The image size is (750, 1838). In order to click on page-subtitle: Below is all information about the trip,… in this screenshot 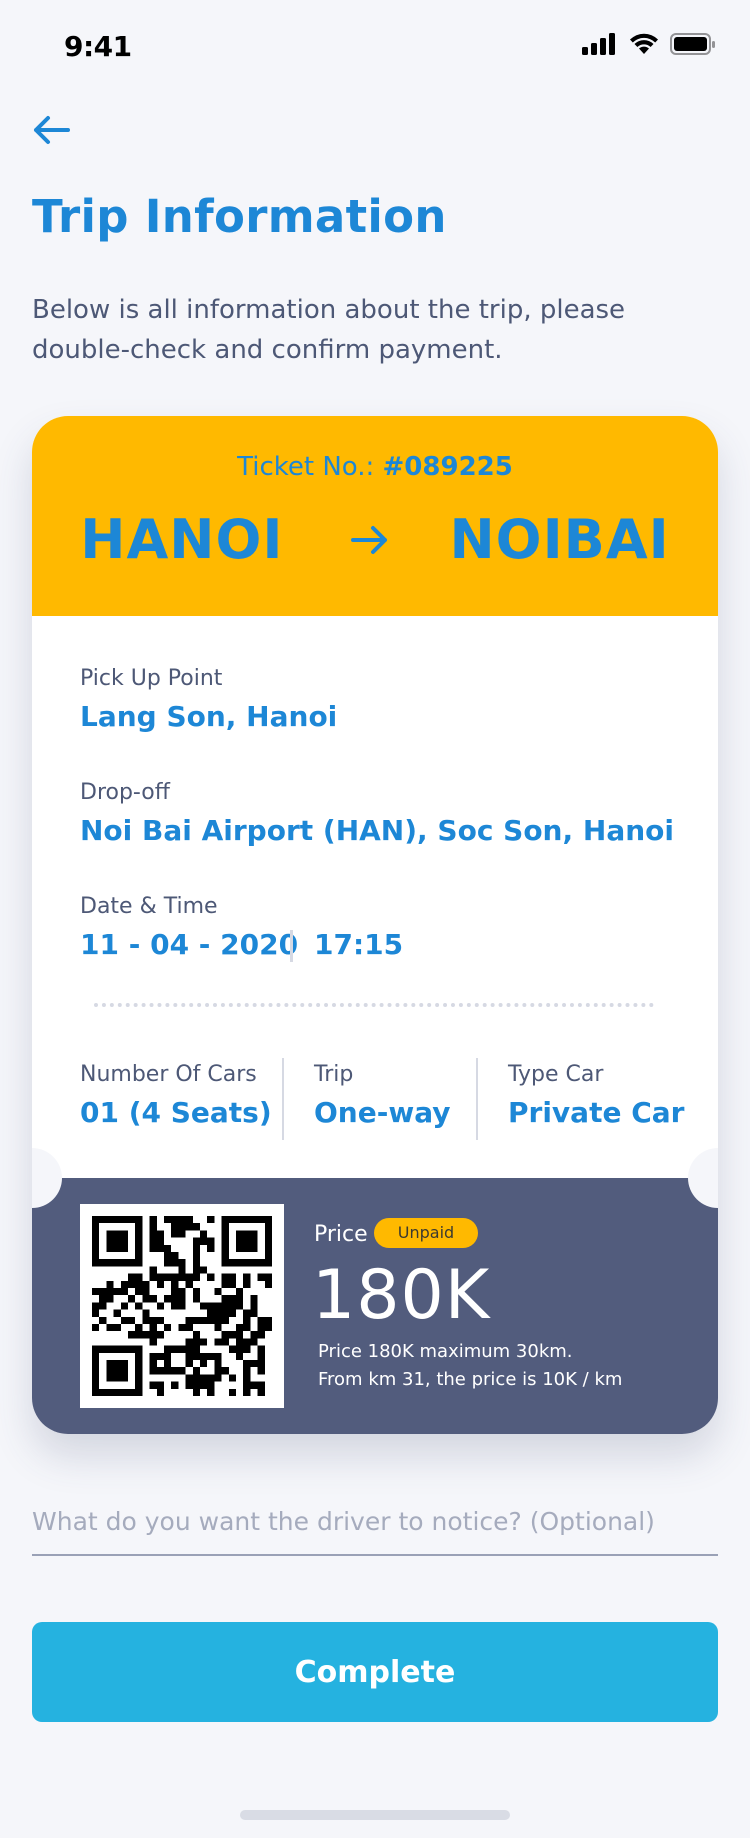, I will do `click(329, 330)`.